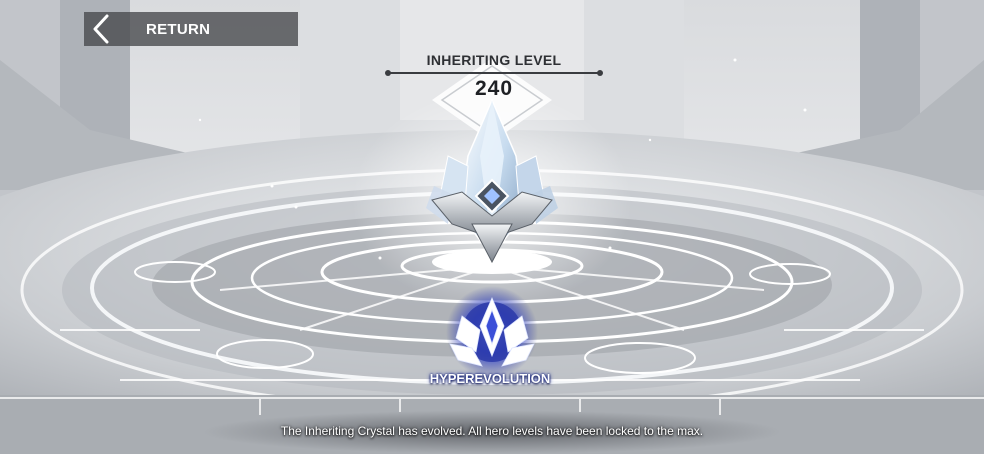 This screenshot has height=454, width=984. What do you see at coordinates (494, 60) in the screenshot?
I see `inheriting-level-title: INHERITING LEVEL` at bounding box center [494, 60].